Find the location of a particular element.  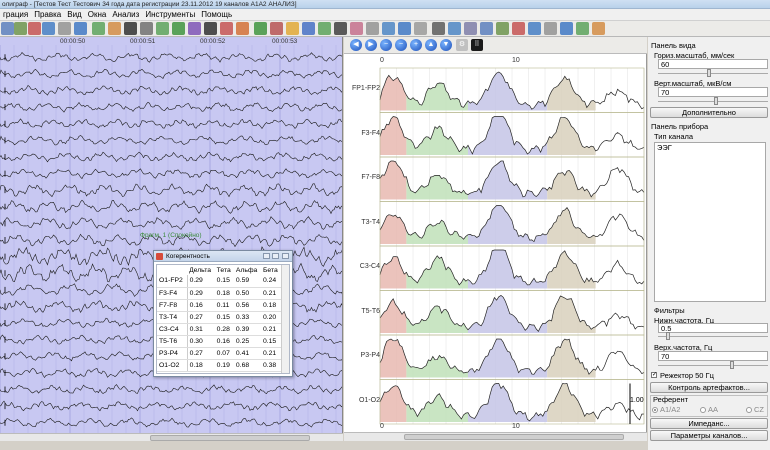

menu-item-registration: грация is located at coordinates (15, 14).